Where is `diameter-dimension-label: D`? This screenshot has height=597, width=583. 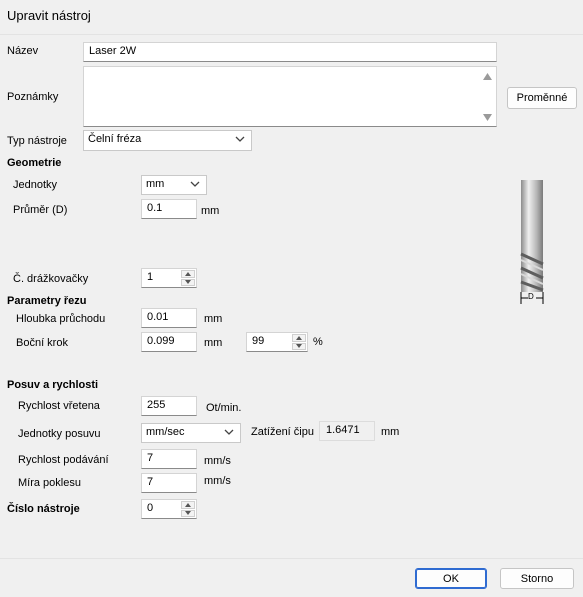 diameter-dimension-label: D is located at coordinates (531, 296).